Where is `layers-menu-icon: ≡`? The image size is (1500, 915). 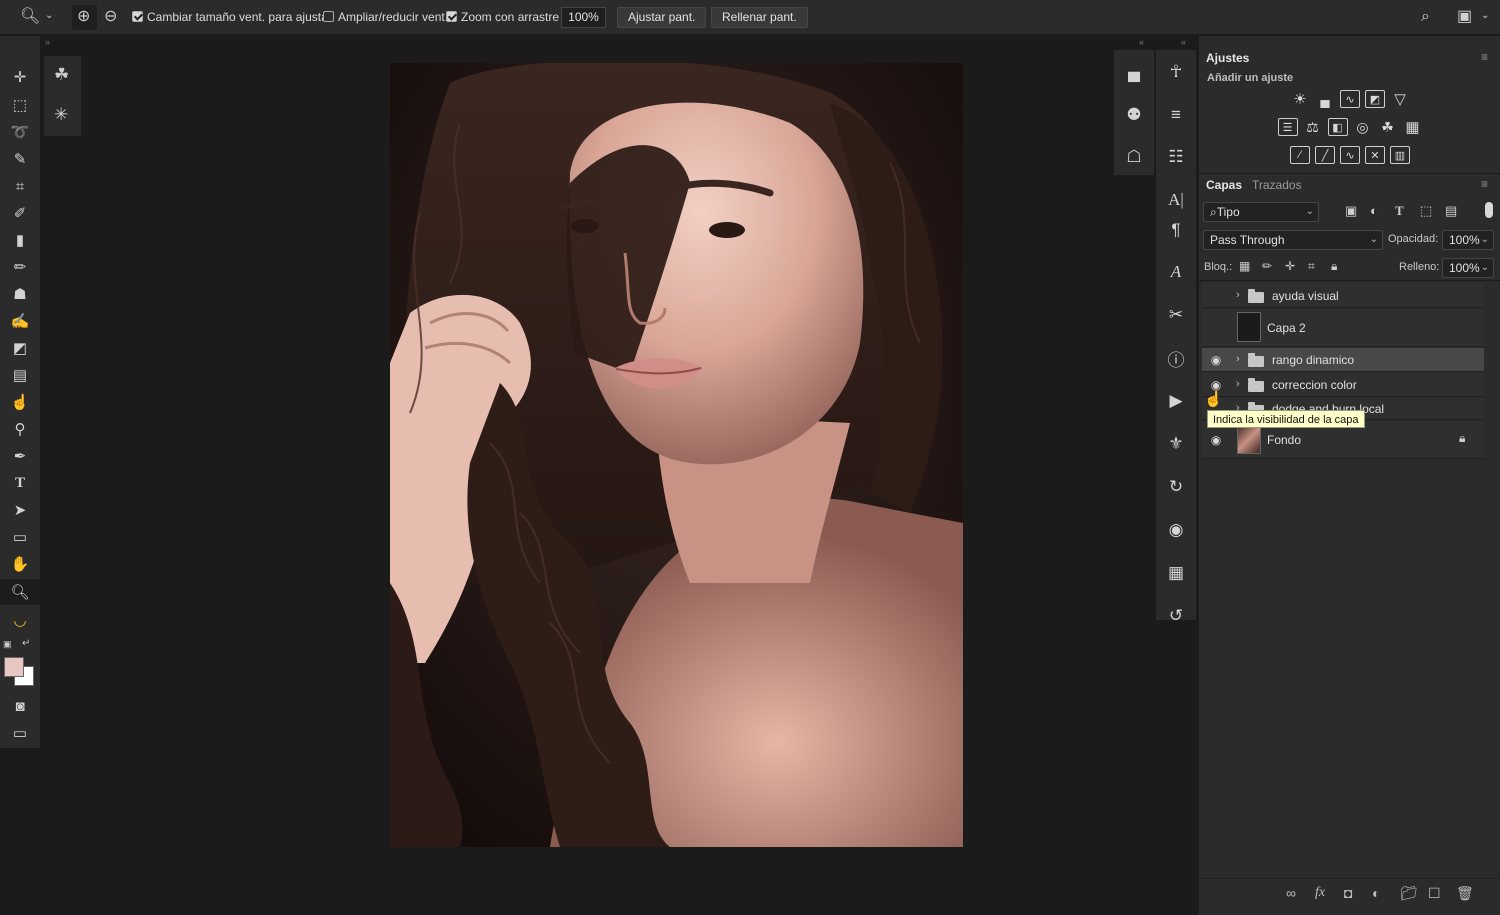 layers-menu-icon: ≡ is located at coordinates (1484, 184).